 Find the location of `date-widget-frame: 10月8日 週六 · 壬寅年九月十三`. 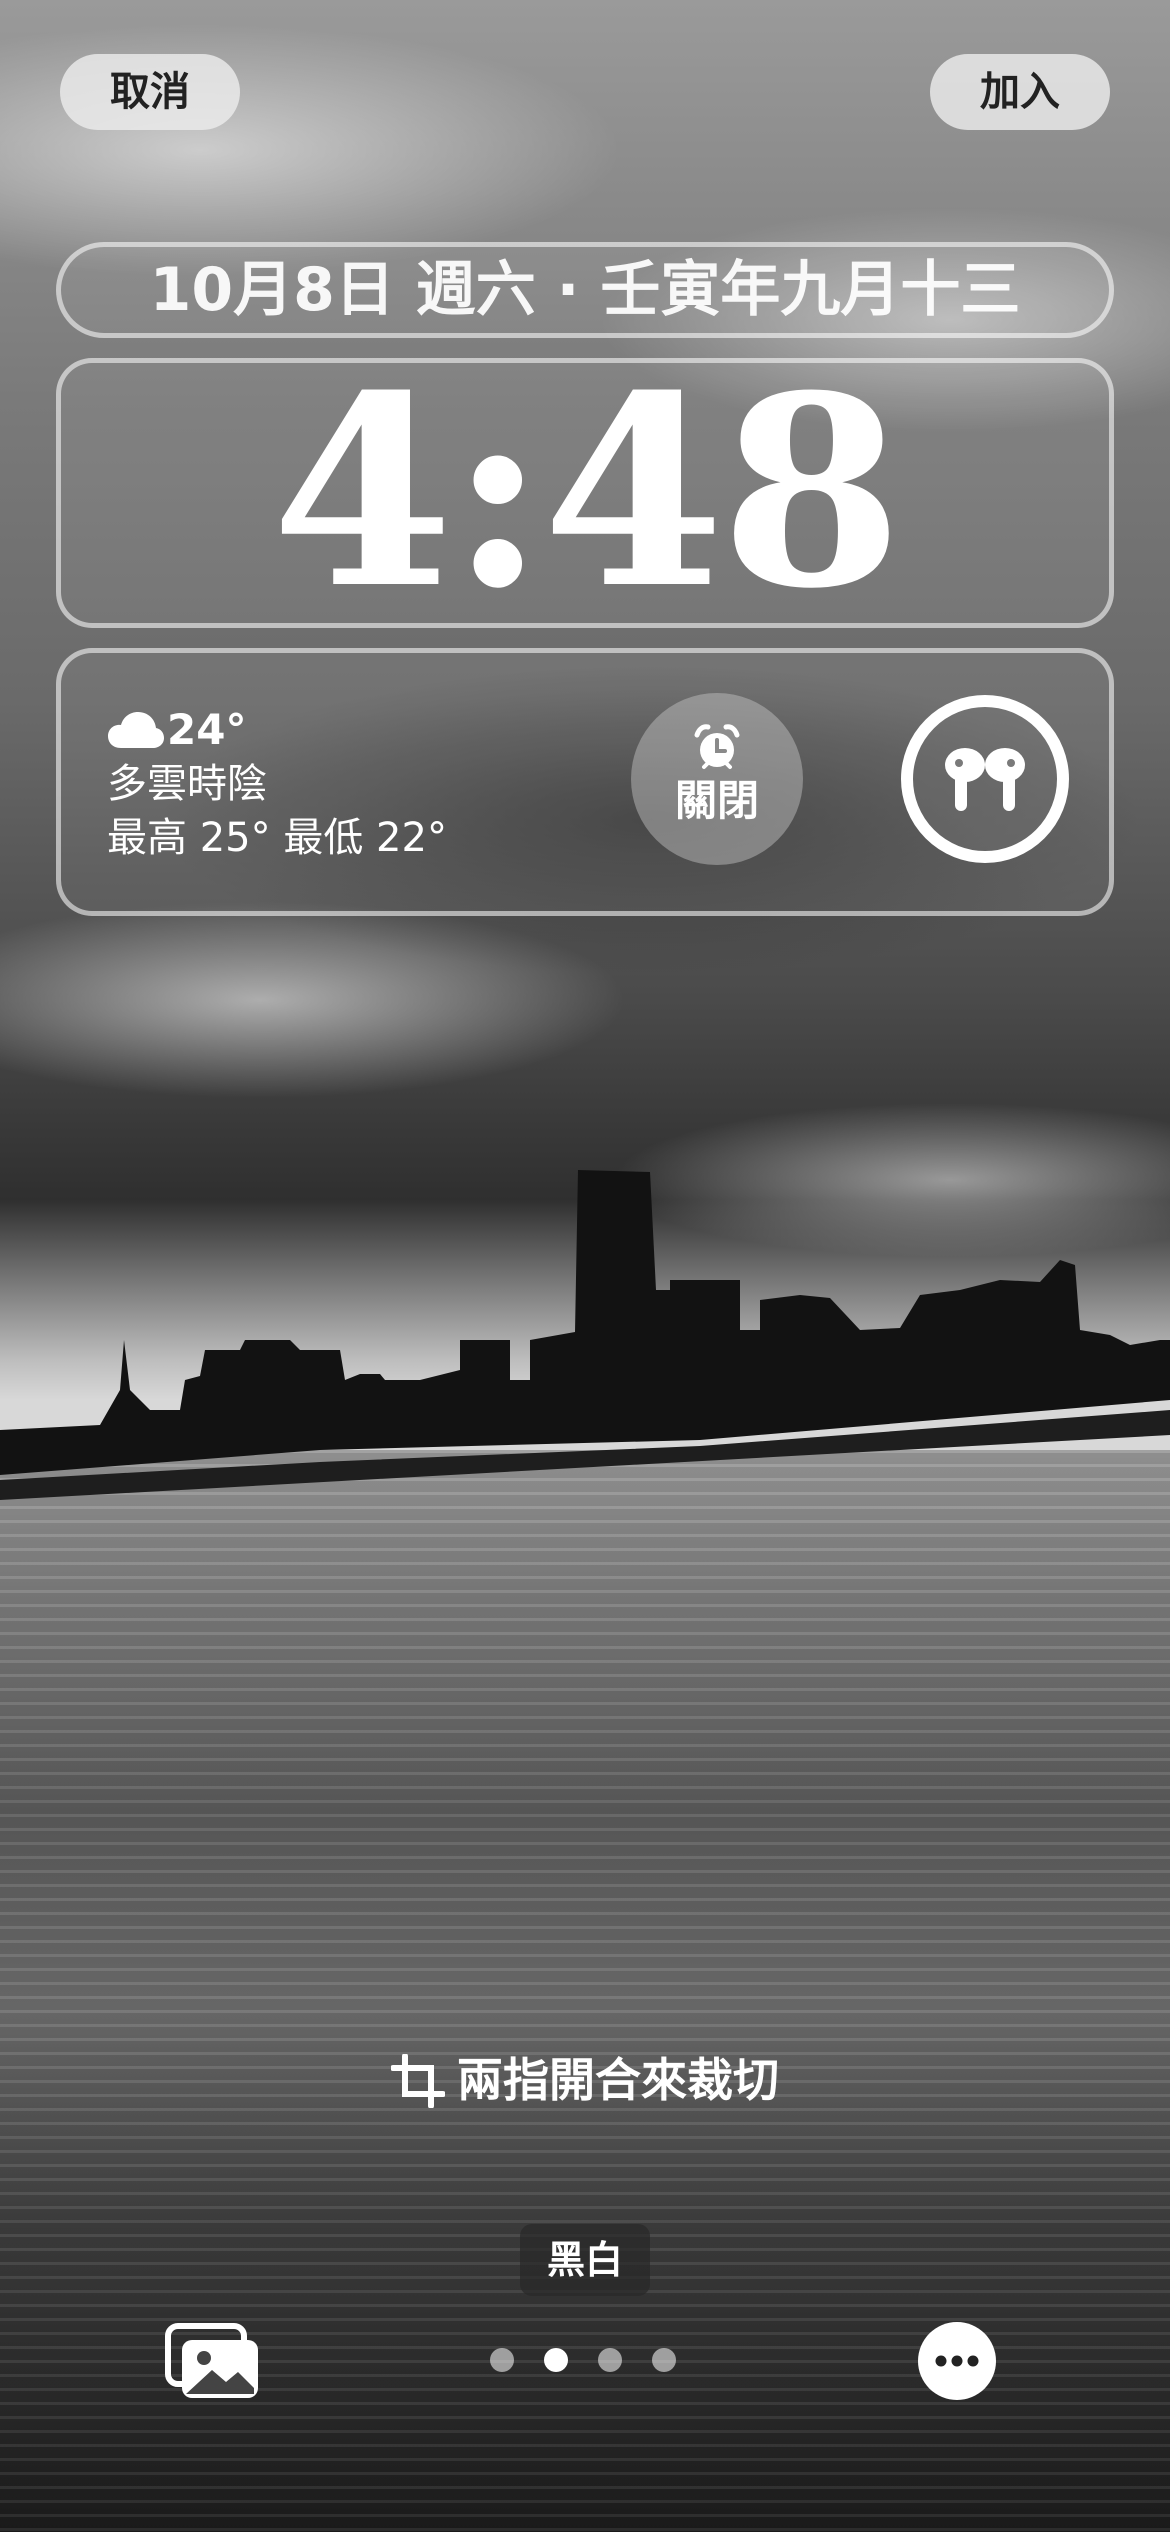

date-widget-frame: 10月8日 週六 · 壬寅年九月十三 is located at coordinates (585, 290).